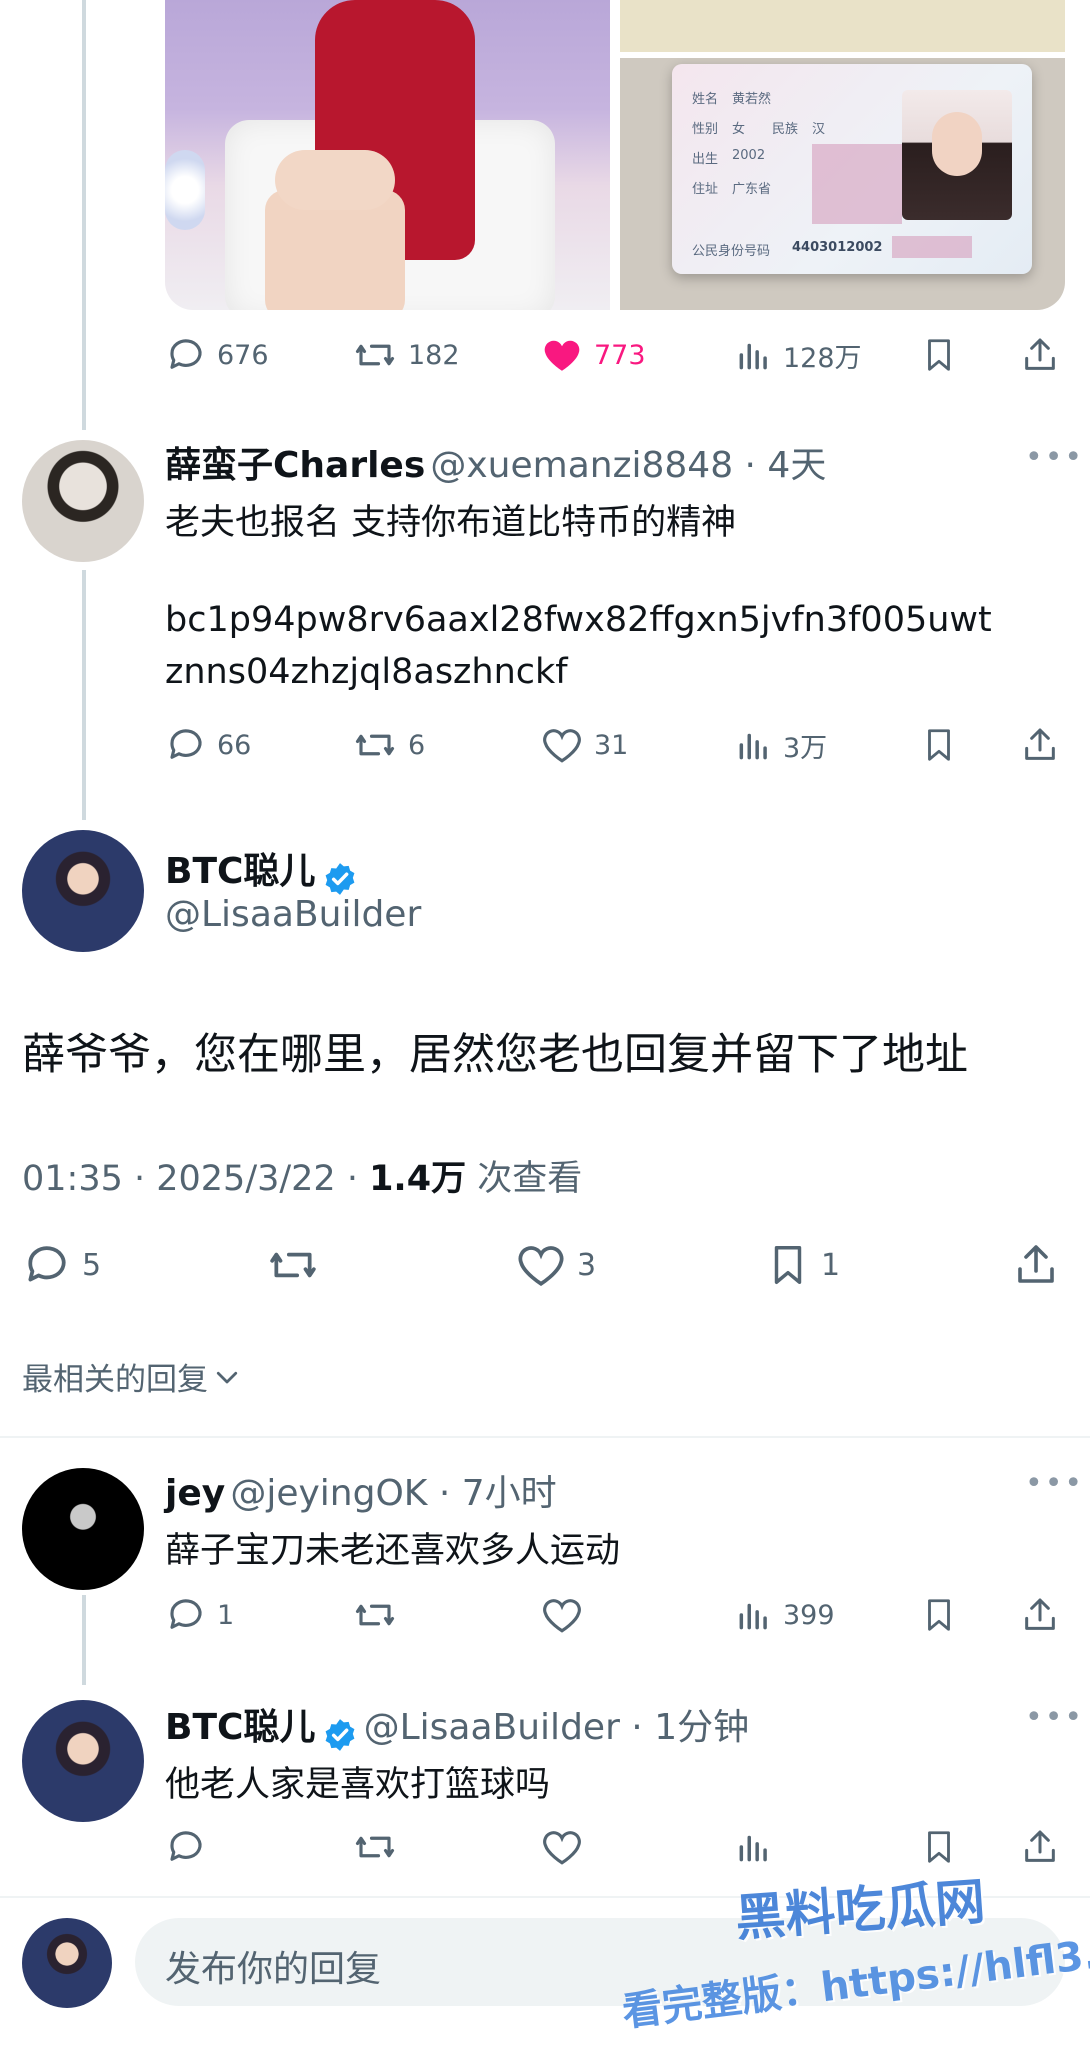  I want to click on main-author: BTC聪儿, so click(262, 870).